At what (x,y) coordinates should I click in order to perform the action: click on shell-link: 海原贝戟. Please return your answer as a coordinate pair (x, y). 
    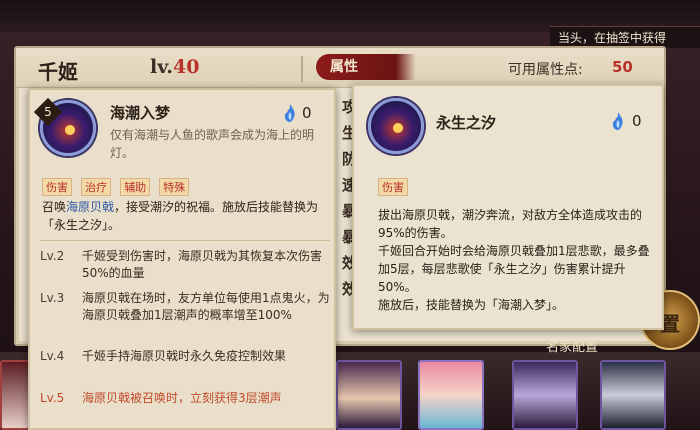
    Looking at the image, I should click on (90, 207).